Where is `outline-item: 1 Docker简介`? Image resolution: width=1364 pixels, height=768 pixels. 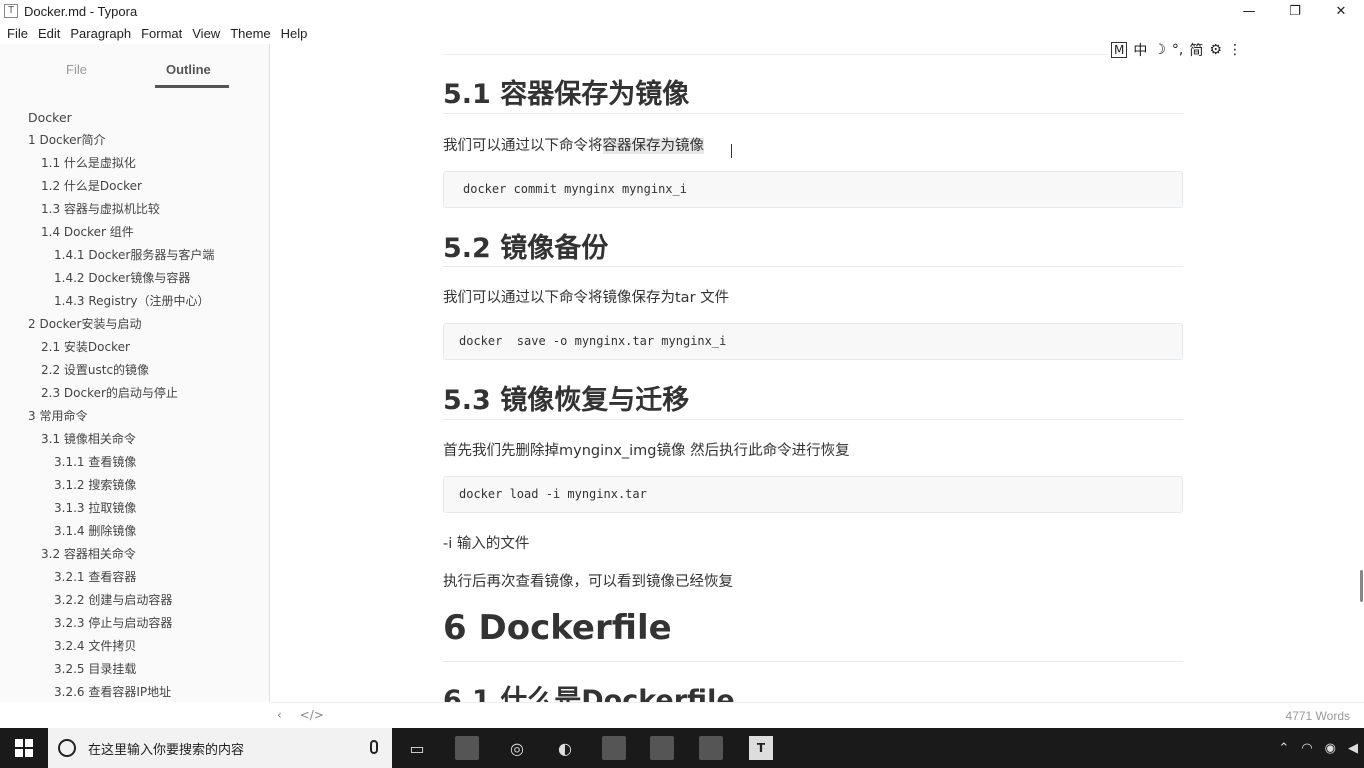
outline-item: 1 Docker简介 is located at coordinates (134, 140).